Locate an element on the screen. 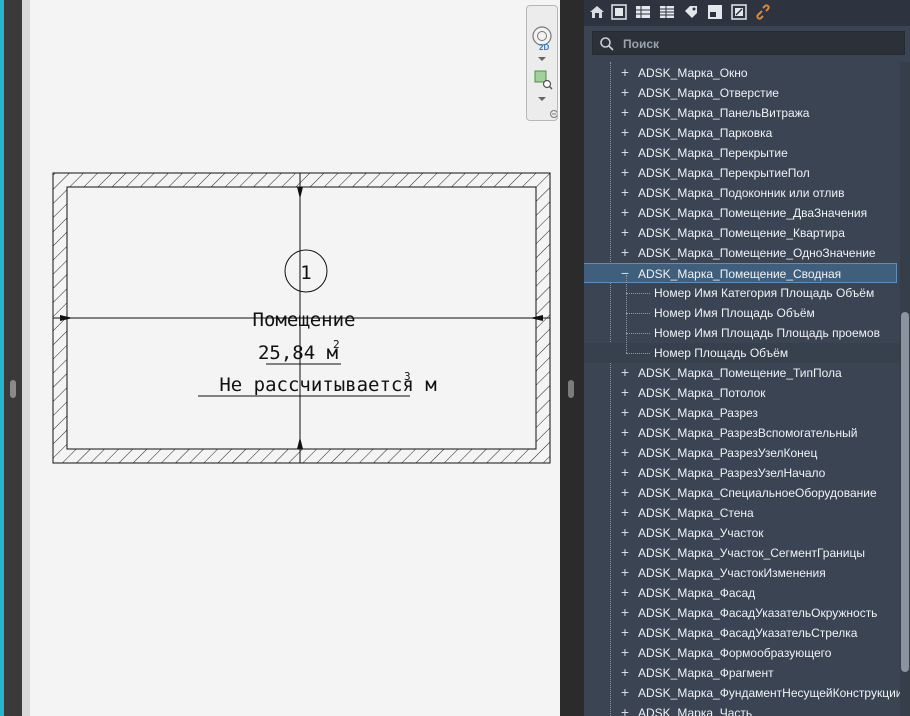 The width and height of the screenshot is (910, 716). tree-item-label: ADSK_Марка_Окно is located at coordinates (693, 73).